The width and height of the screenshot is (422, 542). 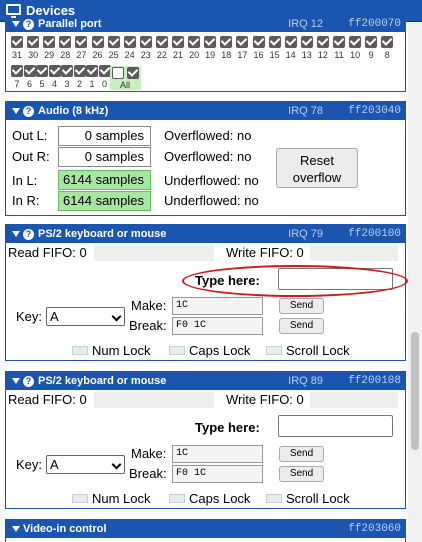 What do you see at coordinates (290, 55) in the screenshot?
I see `bit-number-label: 14` at bounding box center [290, 55].